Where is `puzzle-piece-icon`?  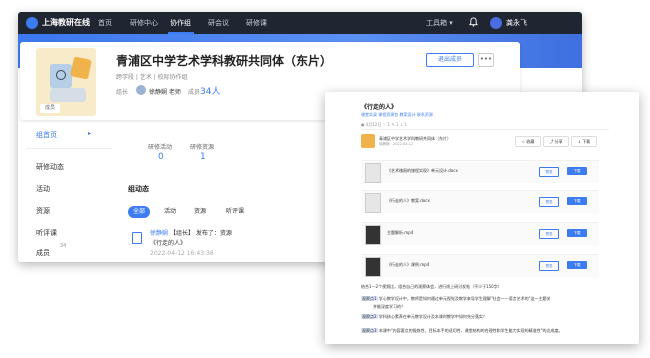 puzzle-piece-icon is located at coordinates (68, 95).